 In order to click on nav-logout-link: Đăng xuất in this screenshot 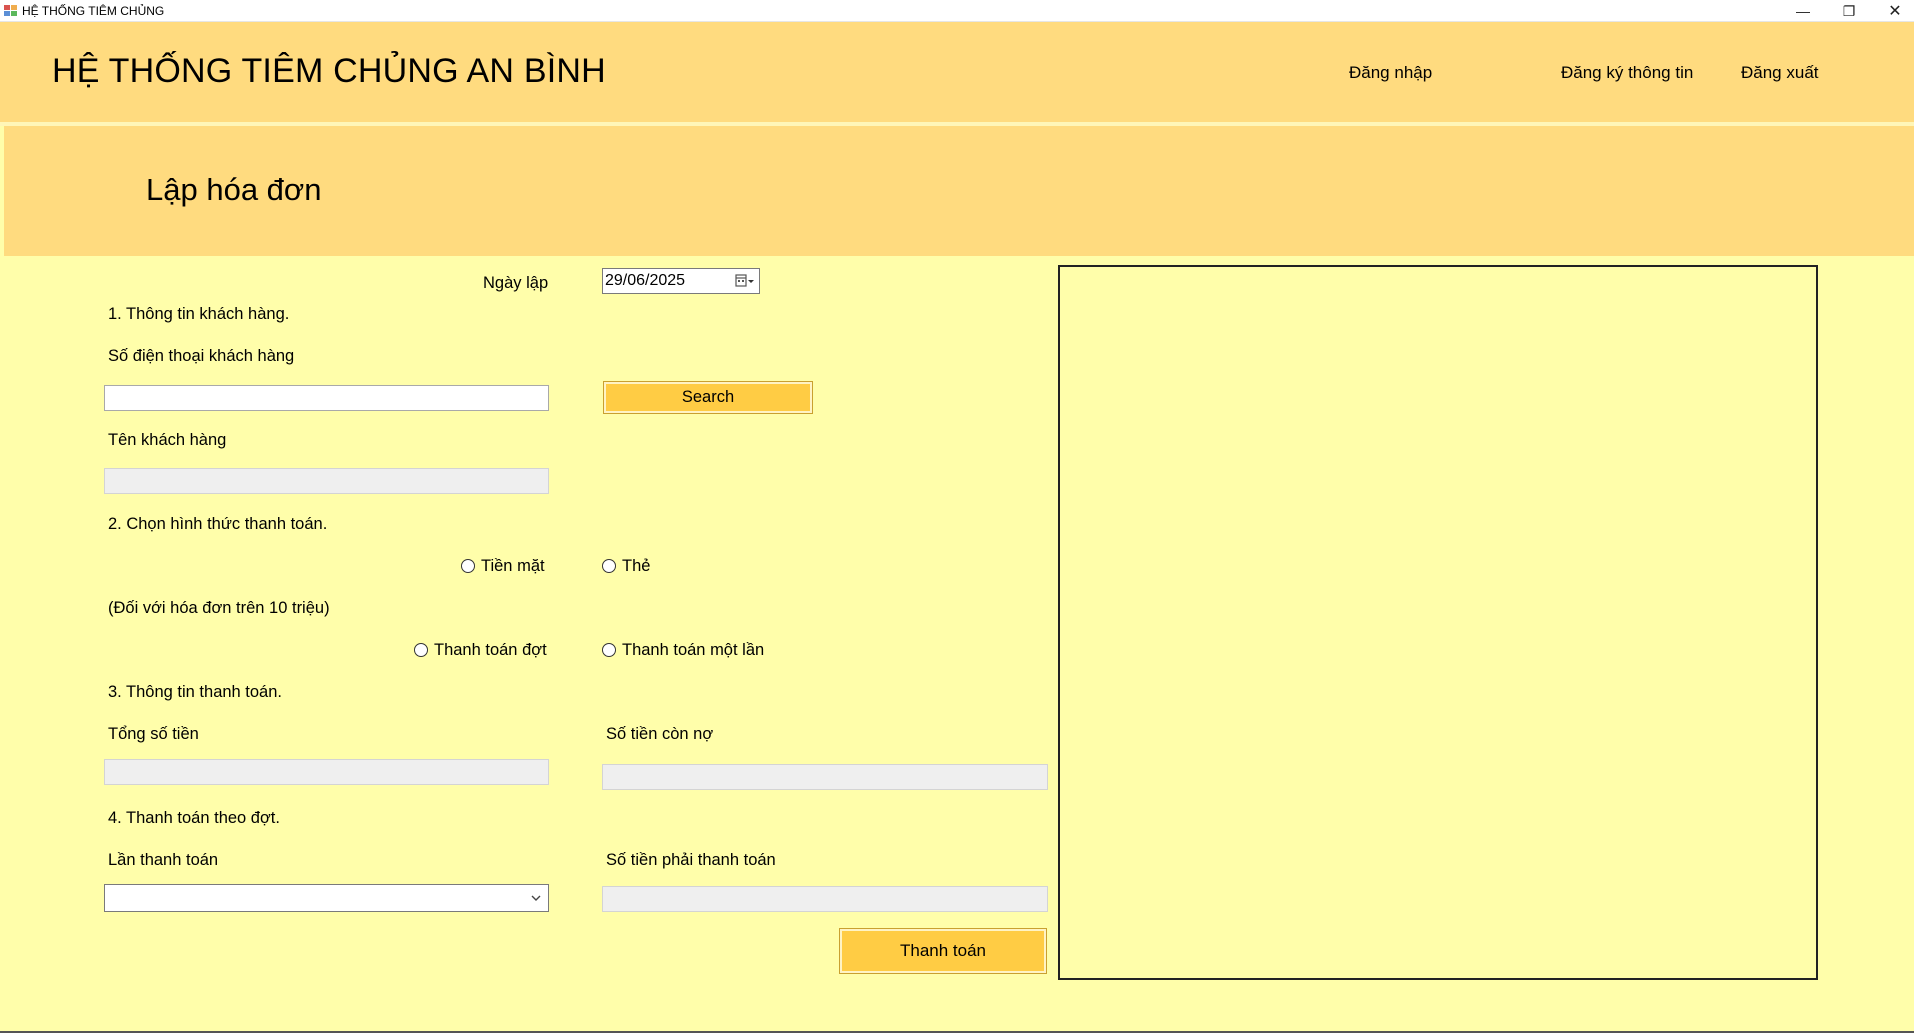, I will do `click(1780, 73)`.